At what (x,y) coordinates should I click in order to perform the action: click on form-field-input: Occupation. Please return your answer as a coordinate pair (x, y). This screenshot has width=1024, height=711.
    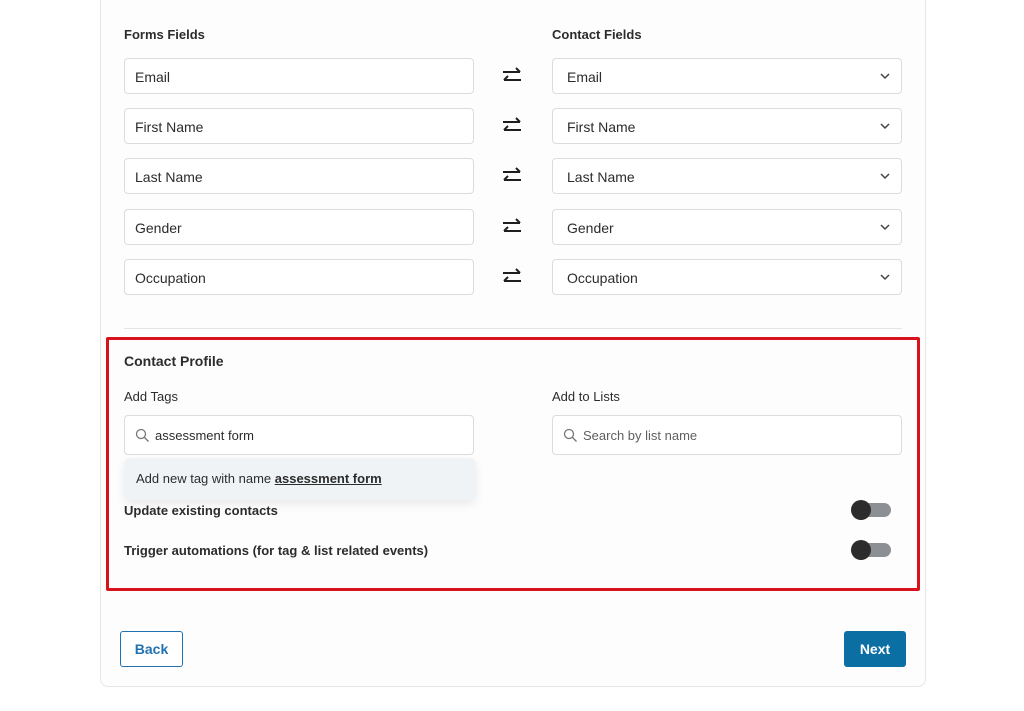
    Looking at the image, I should click on (299, 277).